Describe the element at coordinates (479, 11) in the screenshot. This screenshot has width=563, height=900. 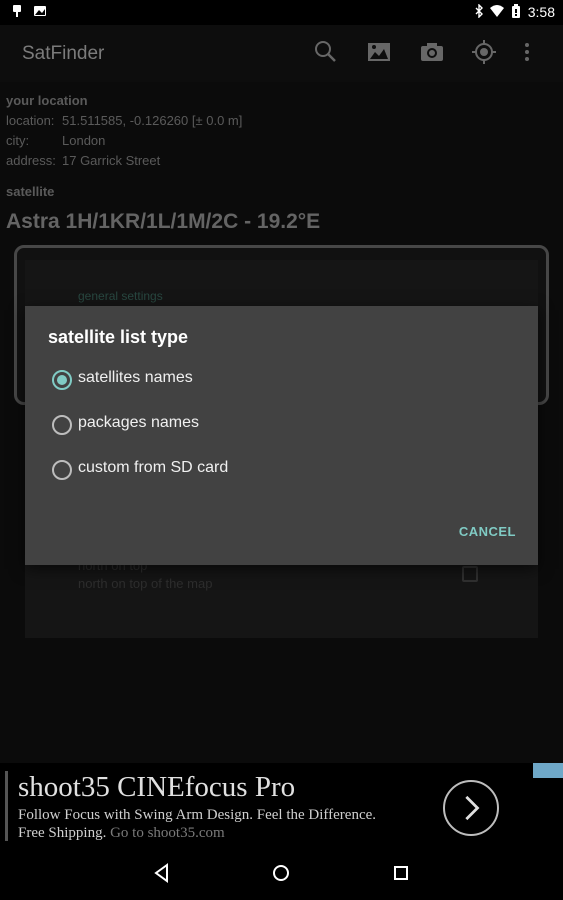
I see `bluetooth-icon` at that location.